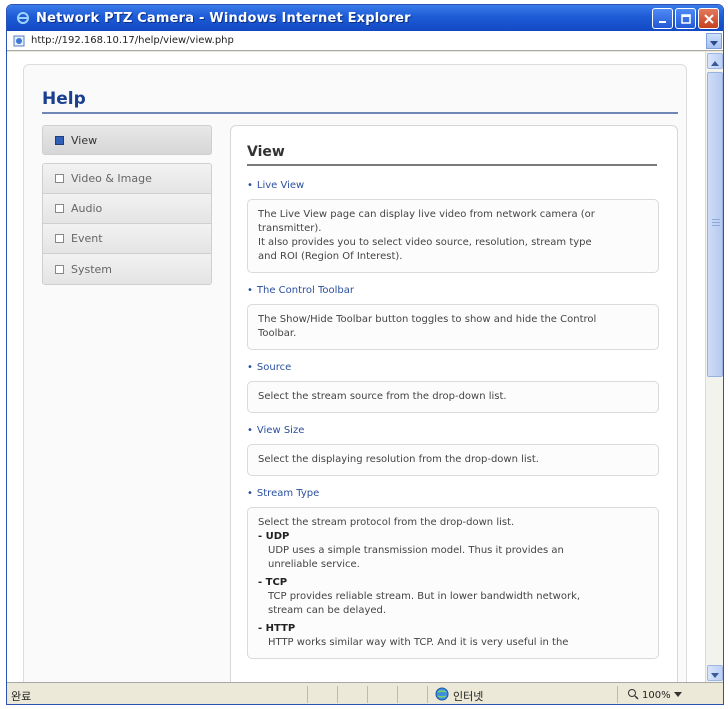 This screenshot has height=709, width=728. Describe the element at coordinates (468, 696) in the screenshot. I see `zone-label: 인터넷` at that location.